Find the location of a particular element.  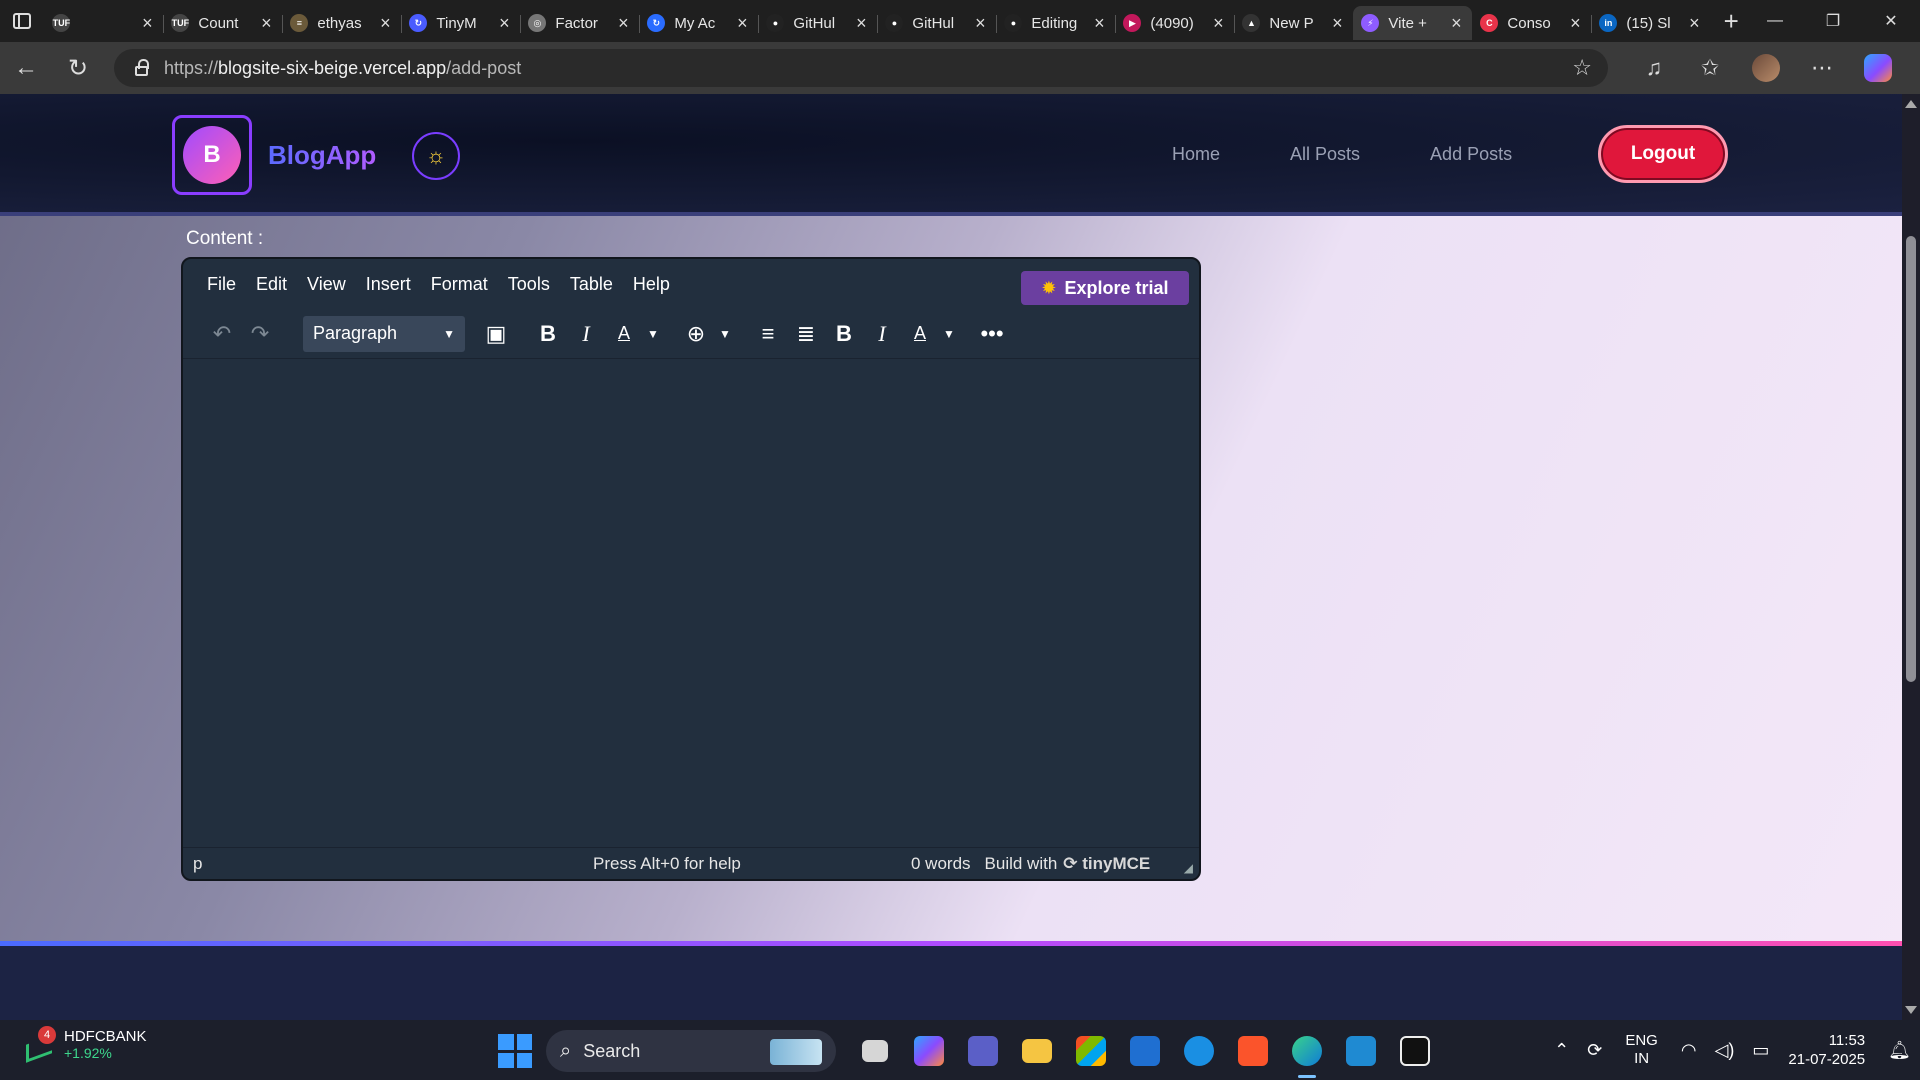

block-format-select: Paragraph ▼ is located at coordinates (384, 333).